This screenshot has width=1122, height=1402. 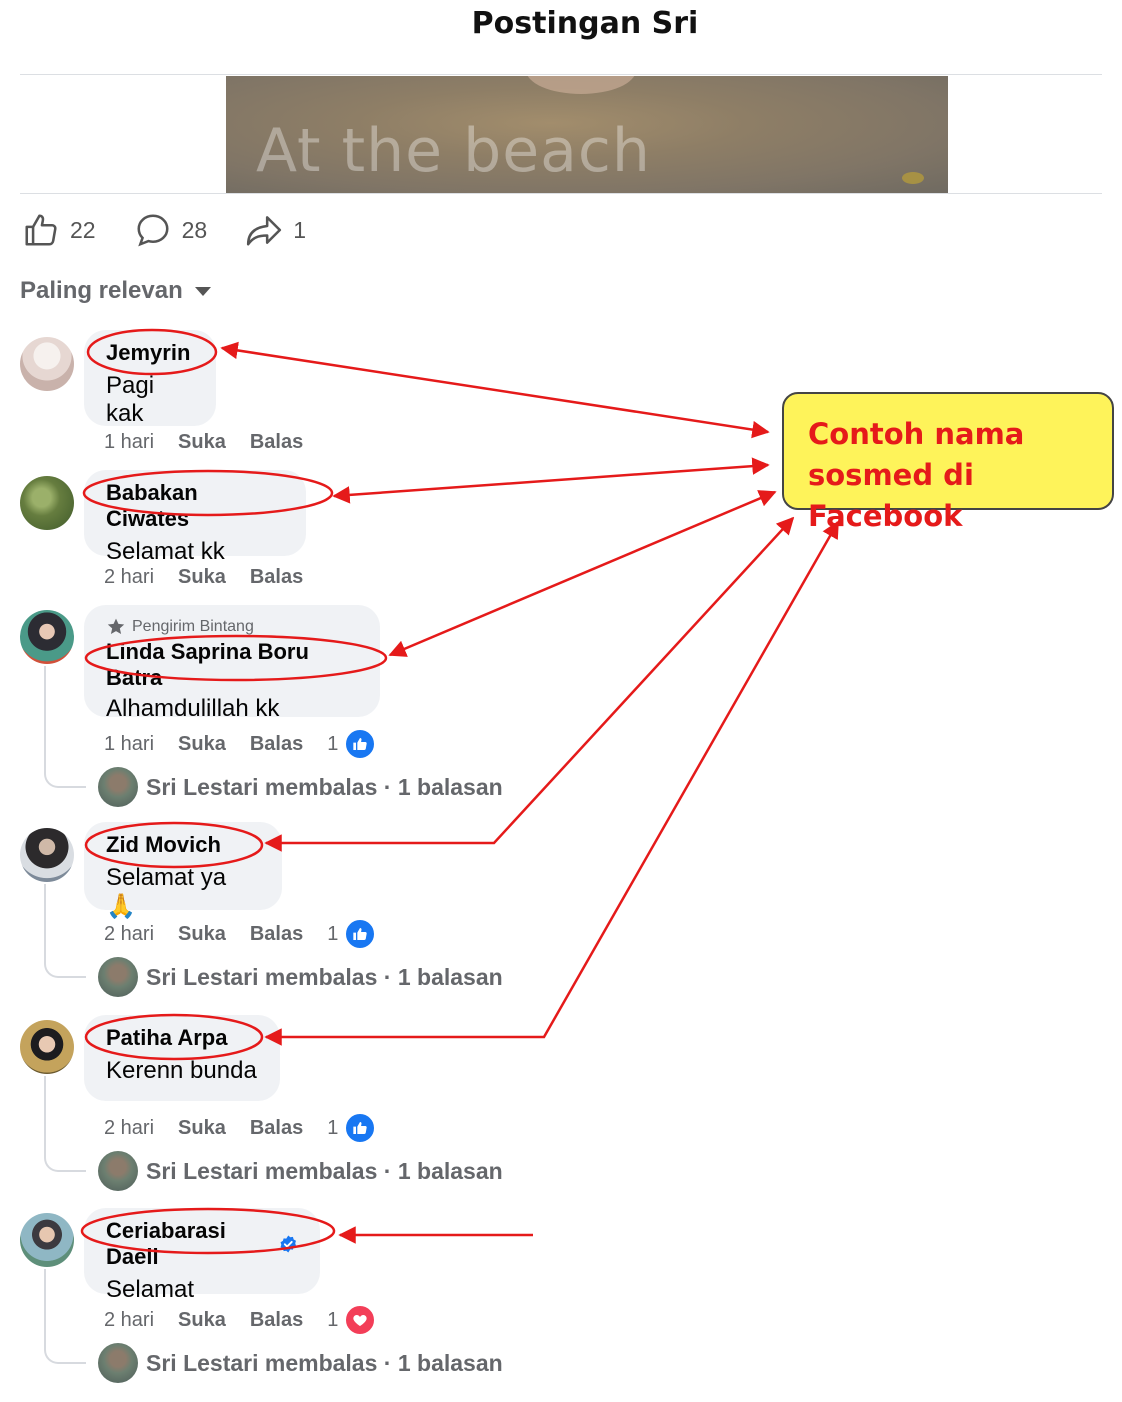 What do you see at coordinates (193, 708) in the screenshot?
I see `comment-text: Alhamdulillah kk` at bounding box center [193, 708].